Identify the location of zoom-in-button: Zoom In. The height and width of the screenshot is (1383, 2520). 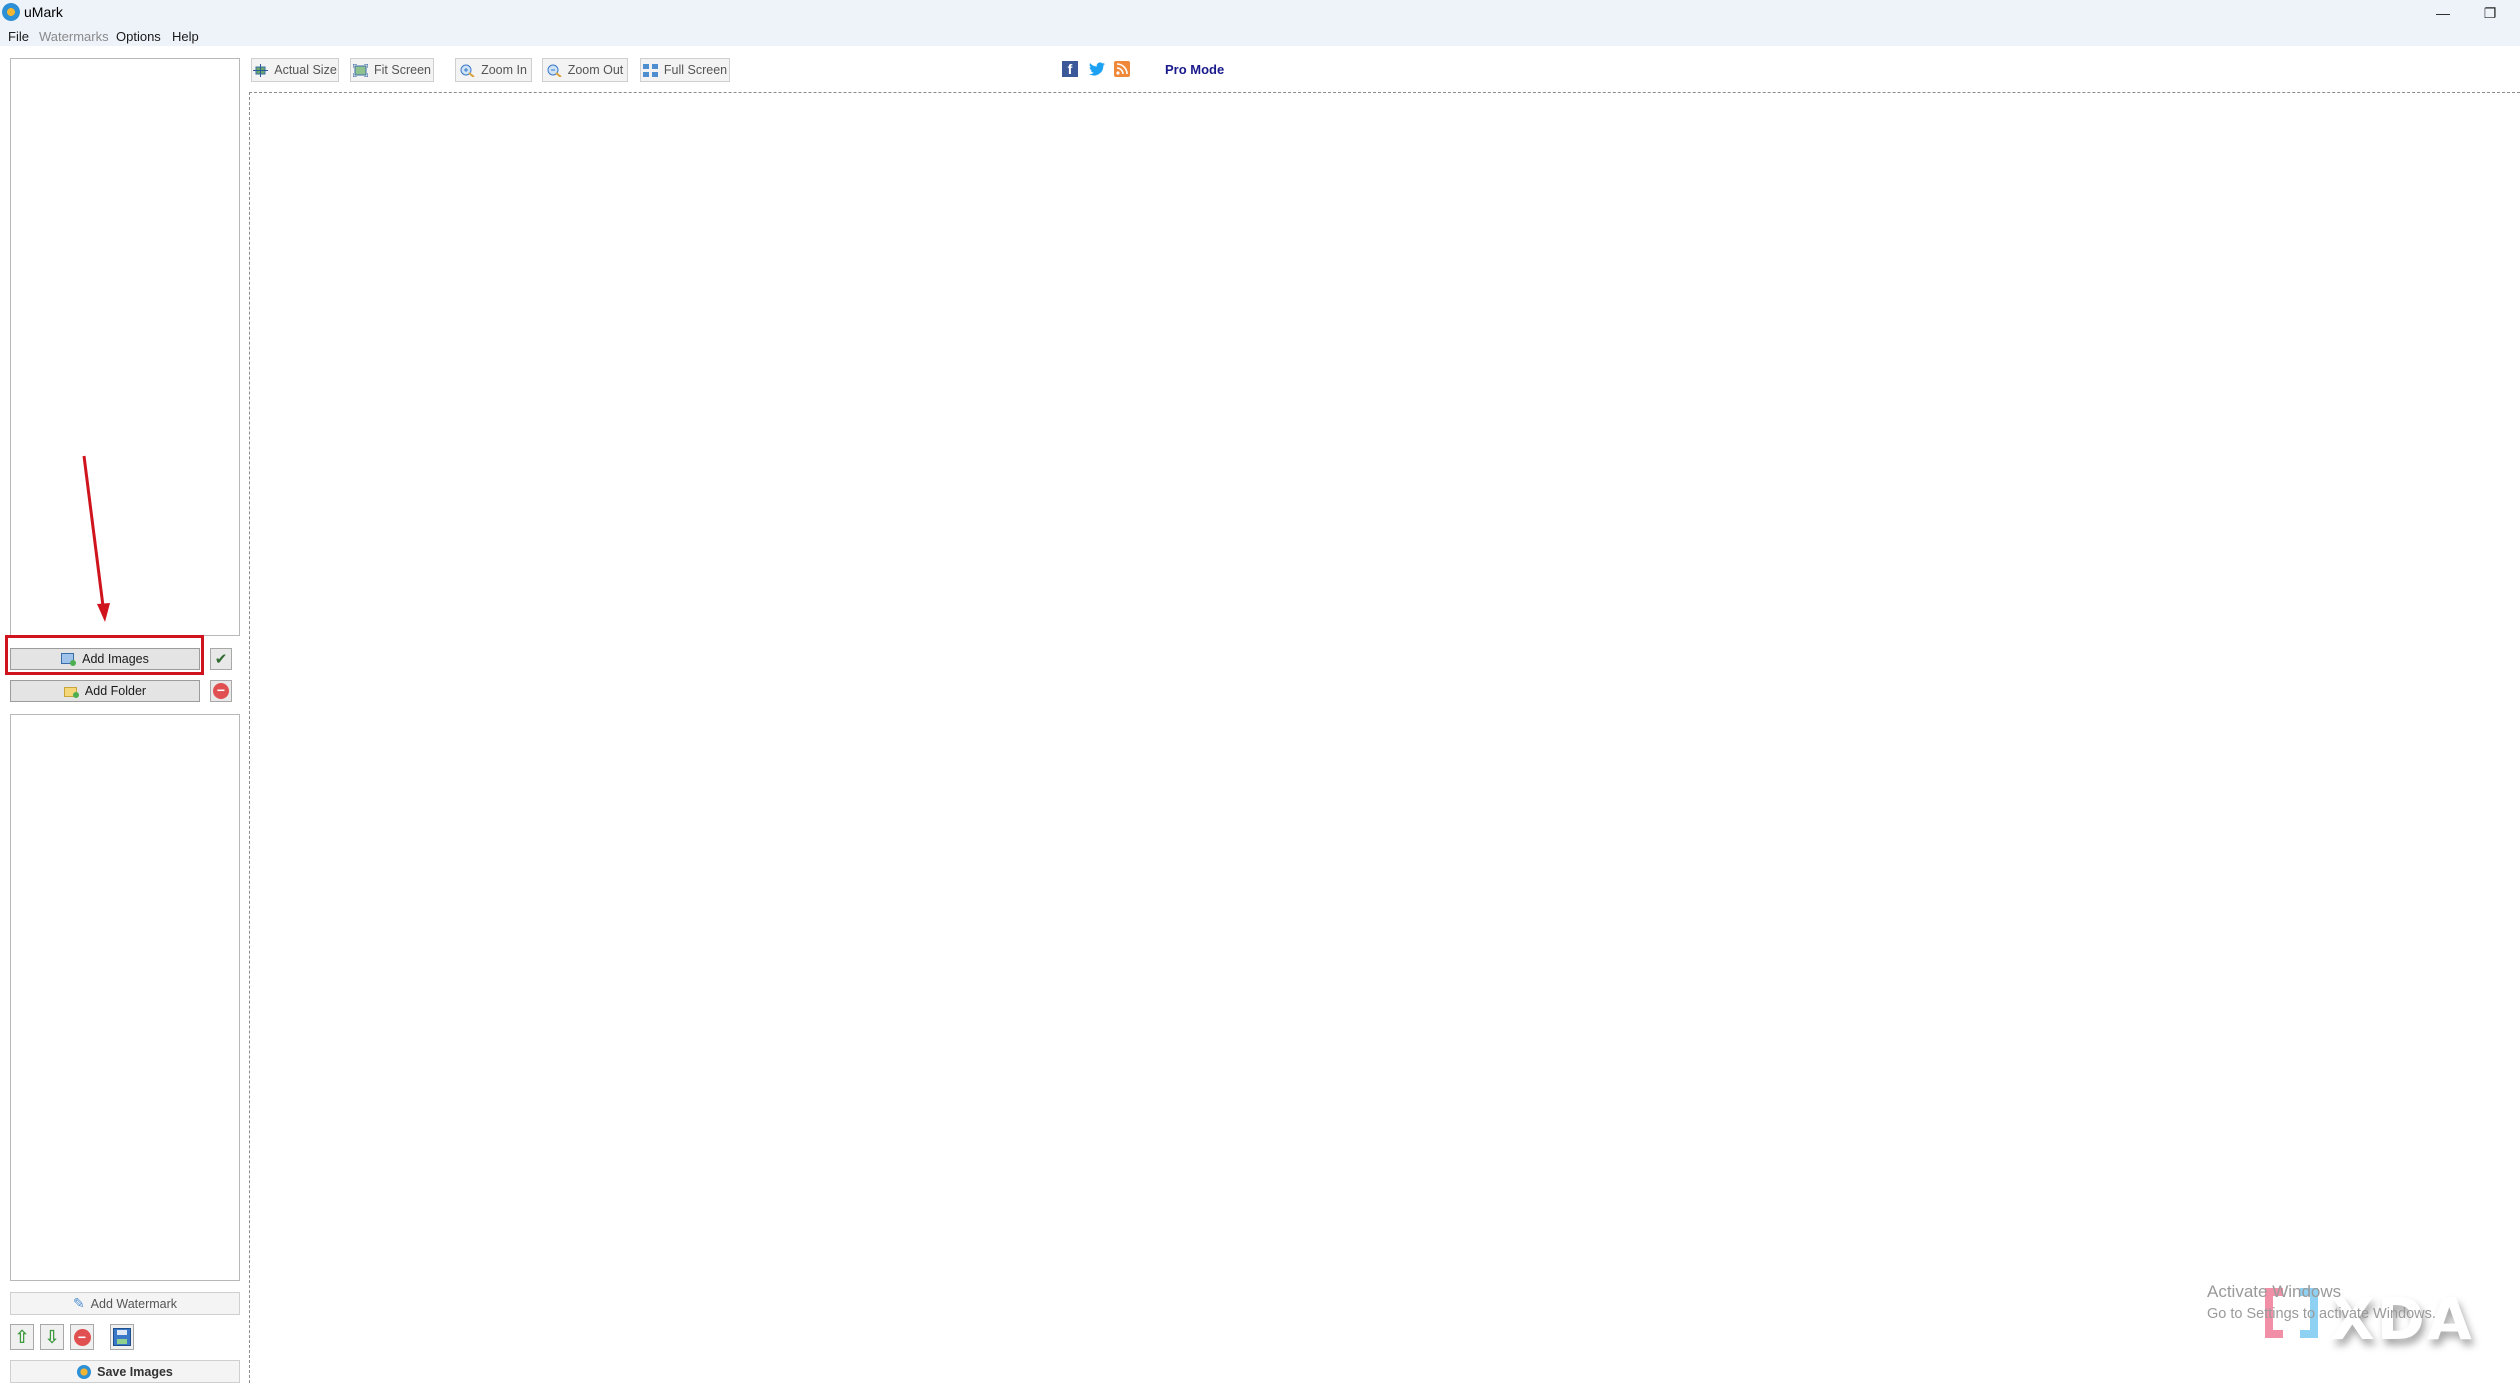
(493, 70).